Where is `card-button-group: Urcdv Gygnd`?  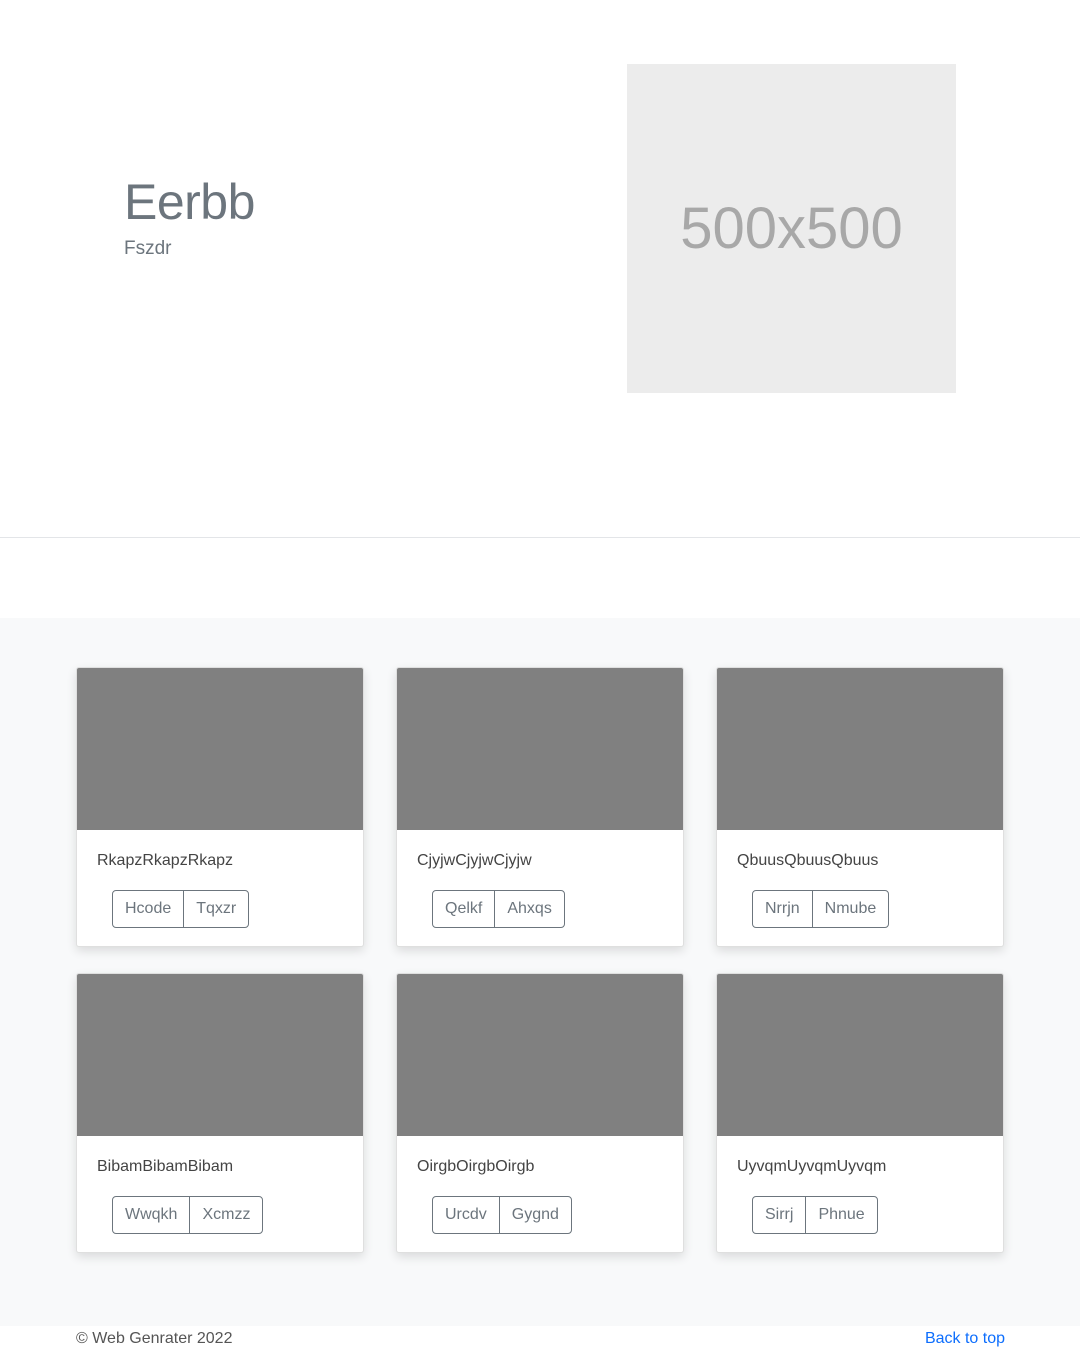
card-button-group: Urcdv Gygnd is located at coordinates (502, 1215).